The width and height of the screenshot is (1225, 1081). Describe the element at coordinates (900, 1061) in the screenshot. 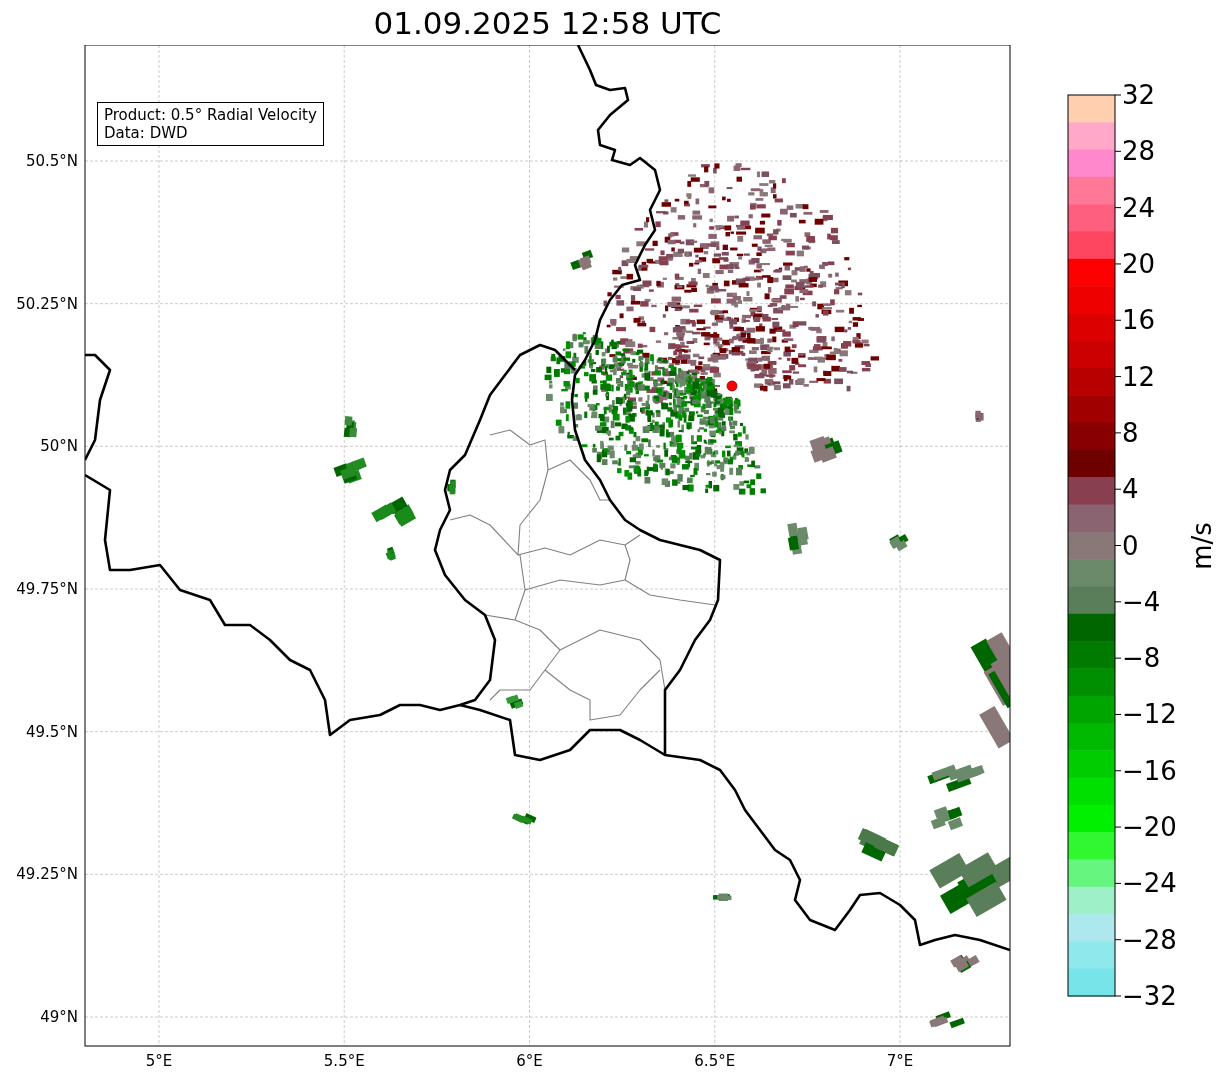

I see `longitude-label: 7°E` at that location.